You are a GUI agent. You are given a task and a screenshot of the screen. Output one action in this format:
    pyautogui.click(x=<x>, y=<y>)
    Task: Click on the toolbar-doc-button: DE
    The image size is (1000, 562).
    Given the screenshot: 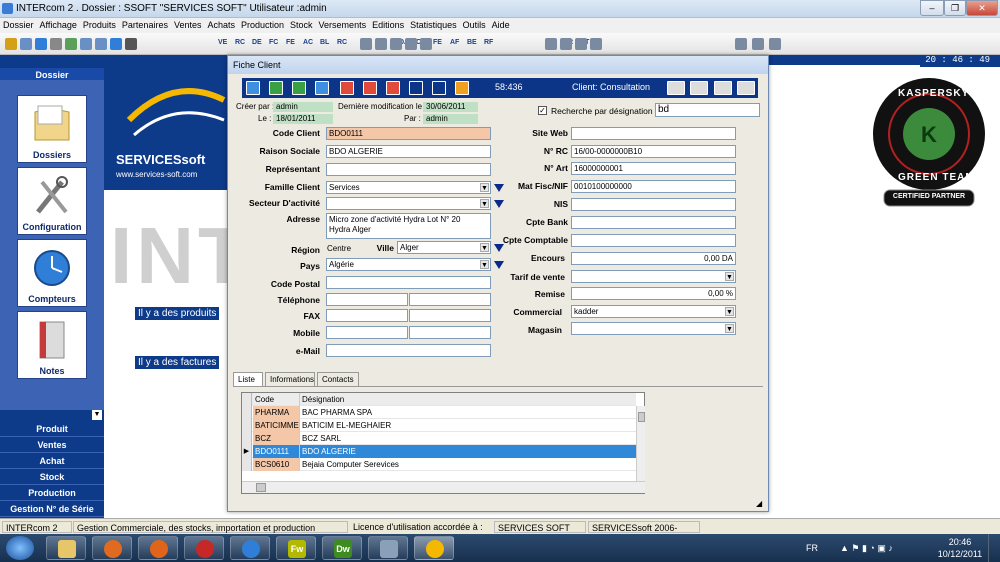 What is the action you would take?
    pyautogui.click(x=257, y=42)
    